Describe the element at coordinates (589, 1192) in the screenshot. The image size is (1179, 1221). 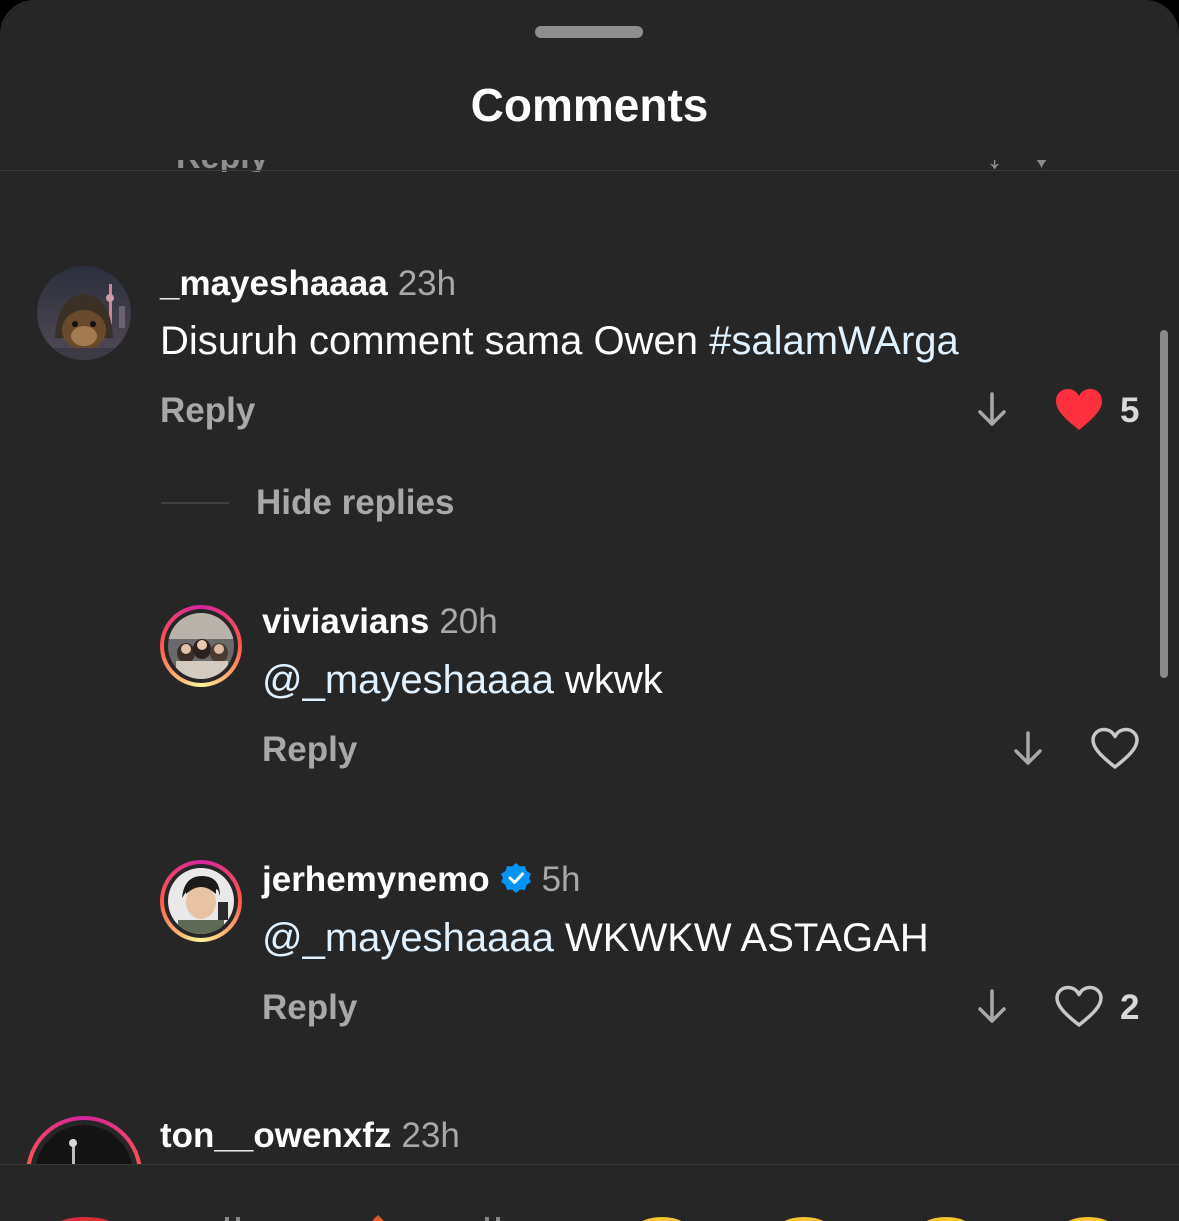
I see `emoji-bar` at that location.